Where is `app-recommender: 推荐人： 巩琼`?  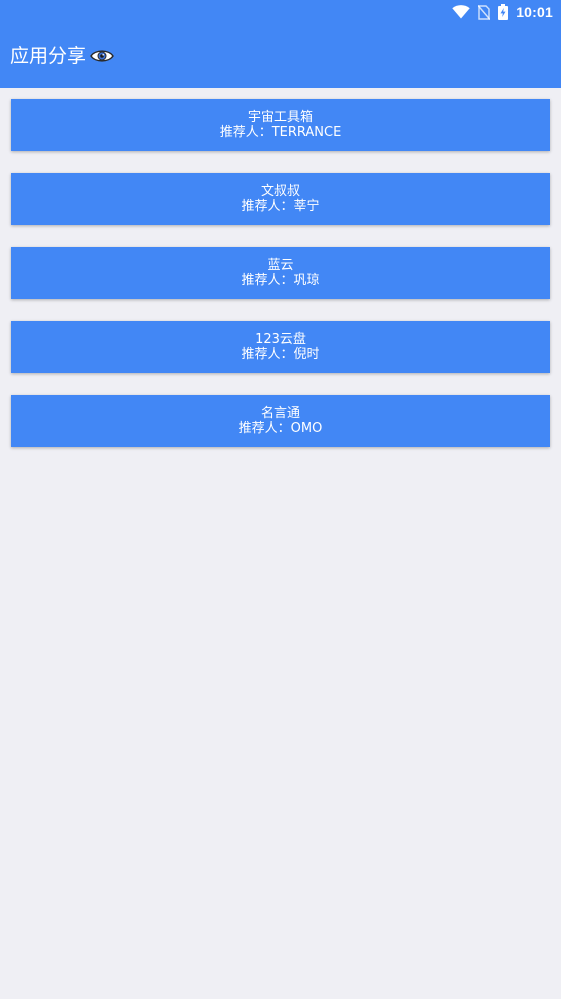 app-recommender: 推荐人： 巩琼 is located at coordinates (280, 280).